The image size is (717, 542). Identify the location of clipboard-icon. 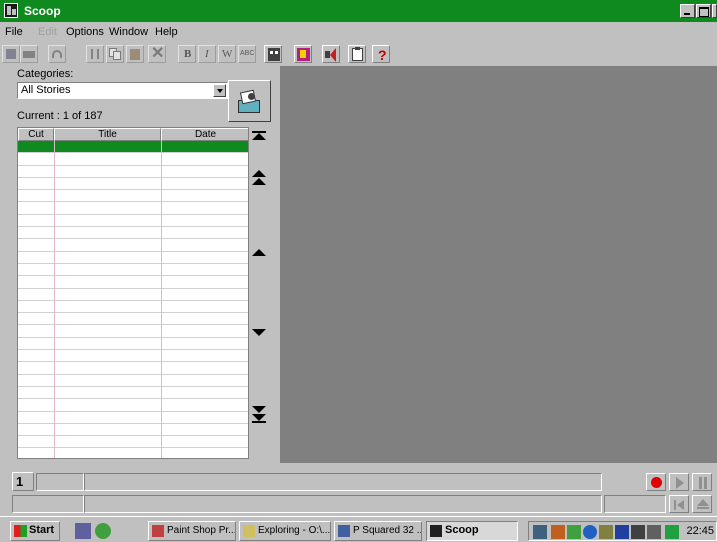
(357, 54).